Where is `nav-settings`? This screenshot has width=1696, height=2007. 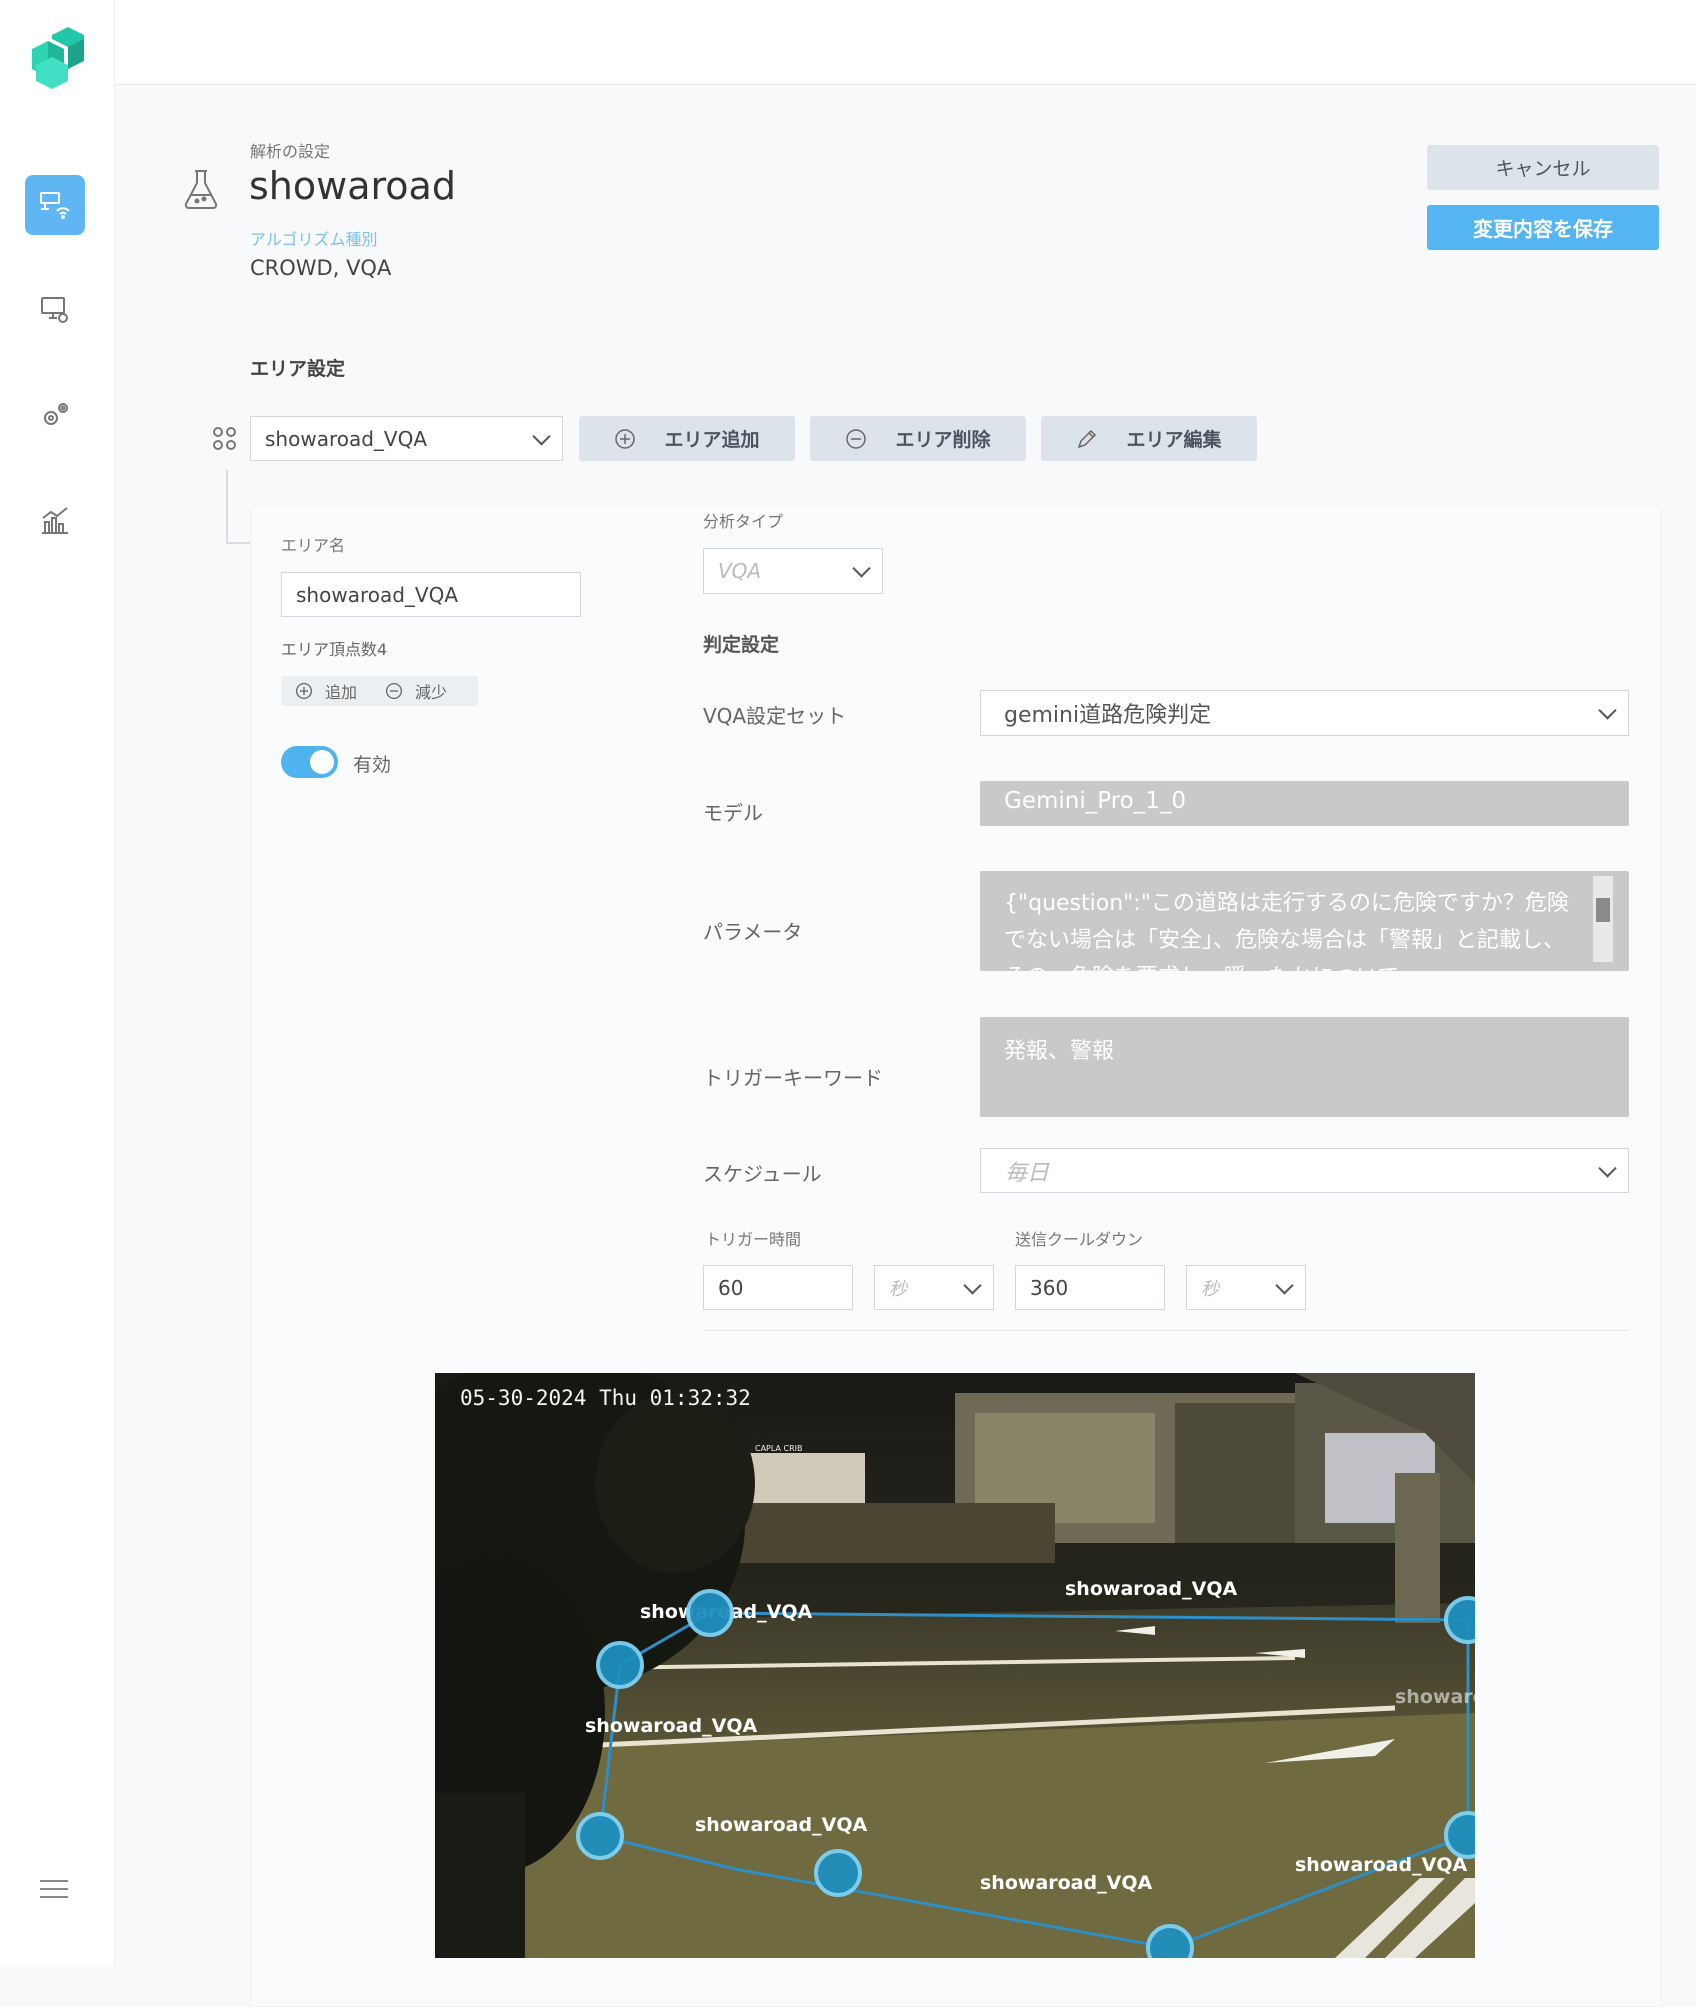 nav-settings is located at coordinates (55, 415).